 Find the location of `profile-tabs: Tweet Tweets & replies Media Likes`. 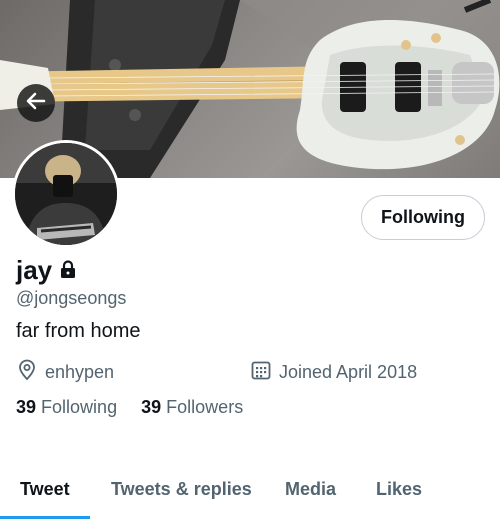

profile-tabs: Tweet Tweets & replies Media Likes is located at coordinates (250, 494).